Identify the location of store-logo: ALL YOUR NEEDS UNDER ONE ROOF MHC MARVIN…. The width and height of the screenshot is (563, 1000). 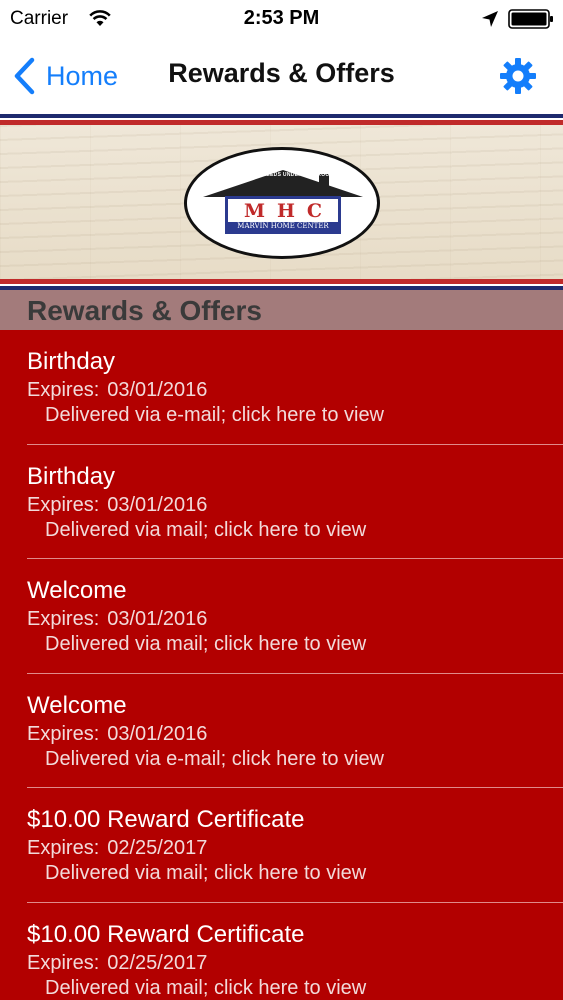
(282, 203).